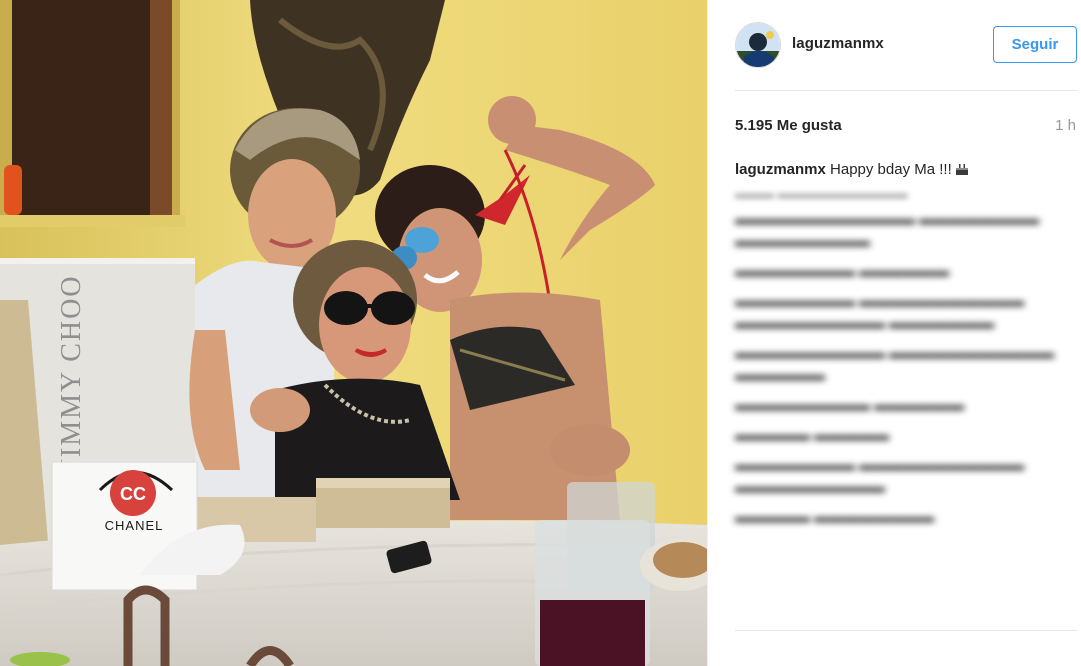 The height and width of the screenshot is (666, 1081). Describe the element at coordinates (880, 312) in the screenshot. I see `comment-item: ▬▬▬▬▬▬▬▬ ▬▬▬▬▬▬▬▬▬▬▬ ▬▬▬▬▬▬▬▬▬▬ ▬▬▬▬▬▬▬` at that location.